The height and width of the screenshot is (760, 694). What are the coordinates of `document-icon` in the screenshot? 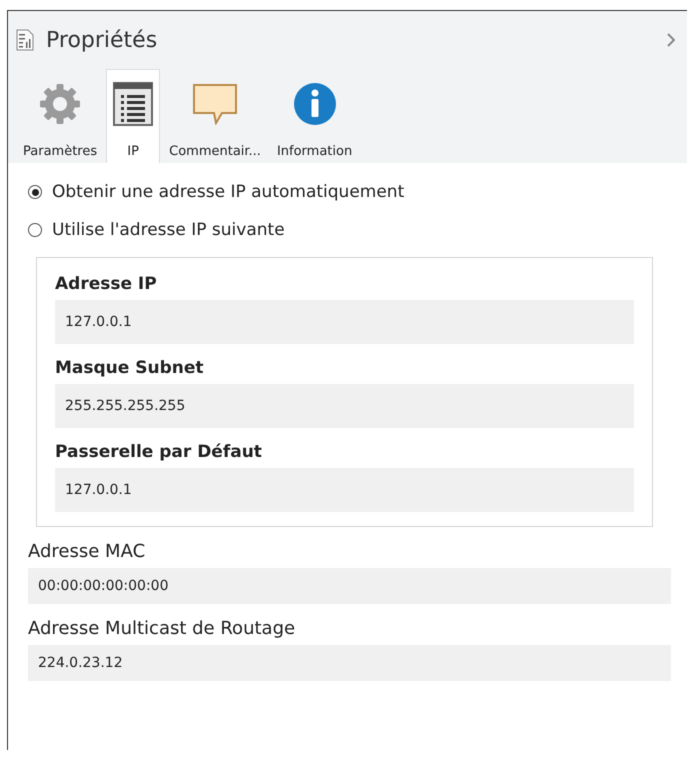 It's located at (25, 40).